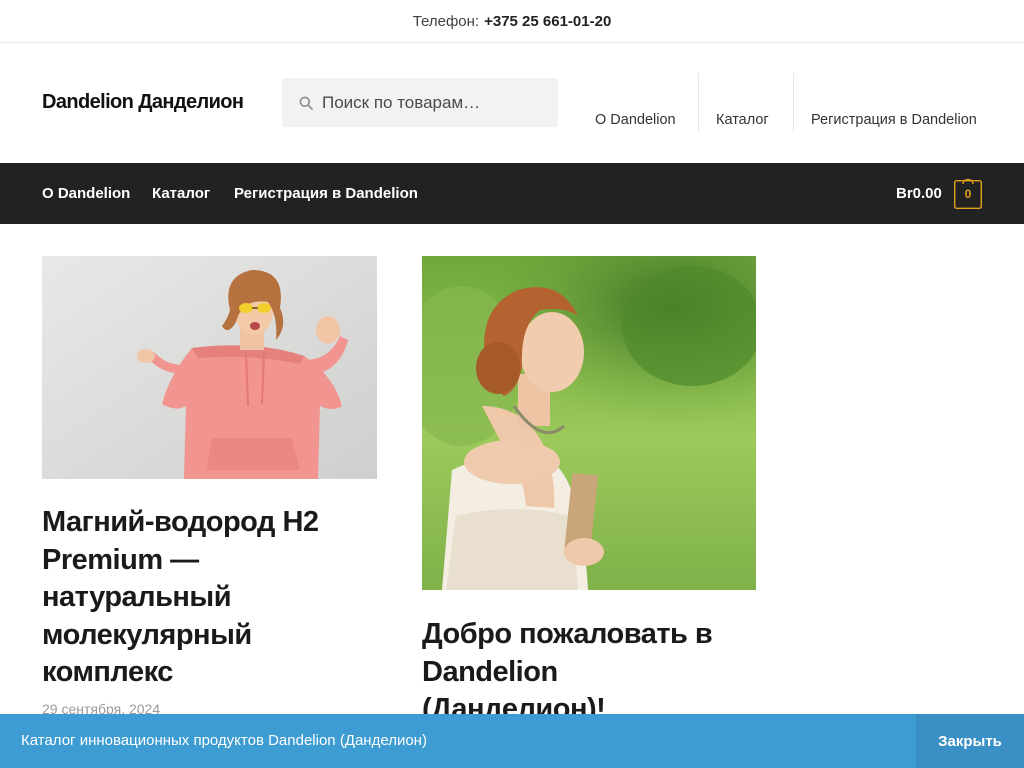 The image size is (1024, 768). What do you see at coordinates (589, 423) in the screenshot?
I see `post-image-woman-in-park` at bounding box center [589, 423].